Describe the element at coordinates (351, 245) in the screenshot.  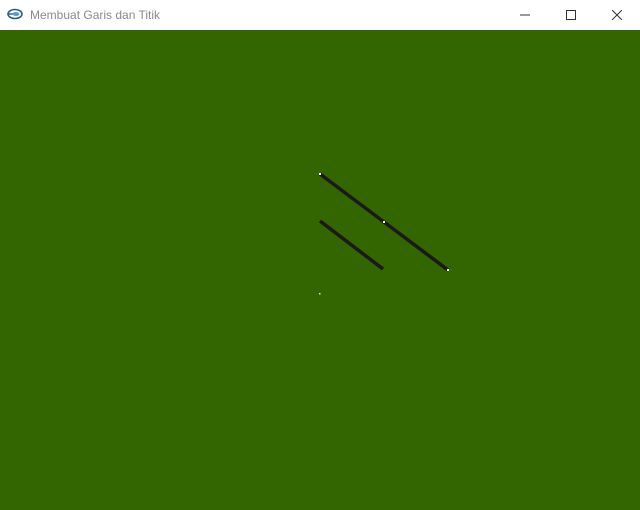
I see `short-line` at that location.